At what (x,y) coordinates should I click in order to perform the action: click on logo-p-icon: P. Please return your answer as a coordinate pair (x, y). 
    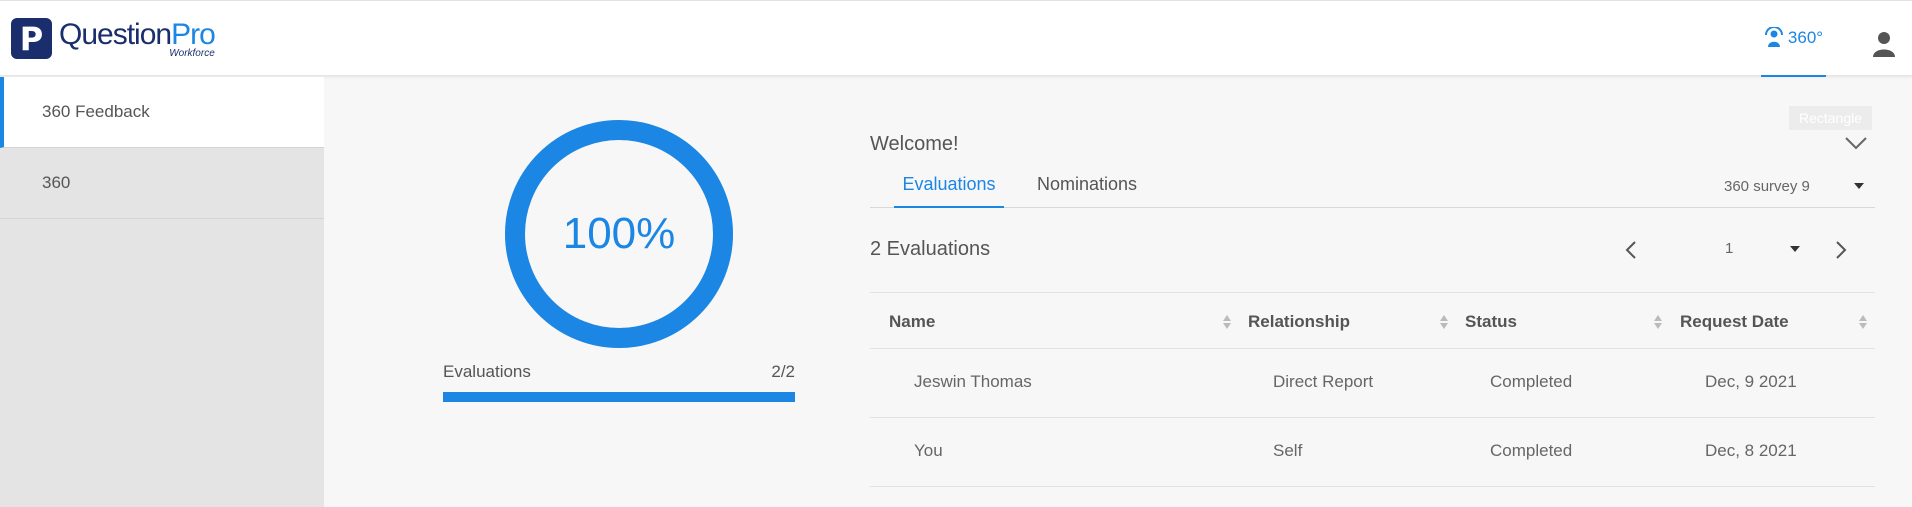
    Looking at the image, I should click on (31, 38).